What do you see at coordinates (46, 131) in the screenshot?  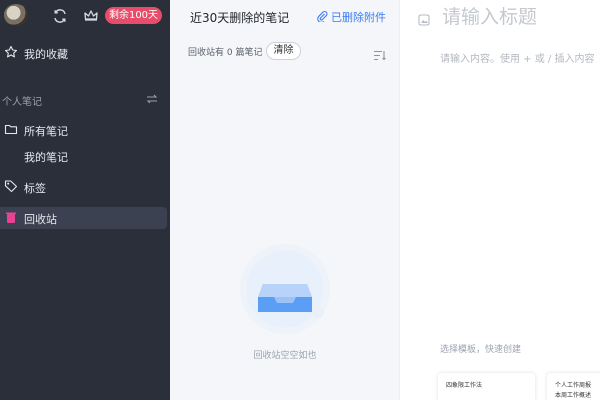 I see `sidebar-item-label: 所有笔记` at bounding box center [46, 131].